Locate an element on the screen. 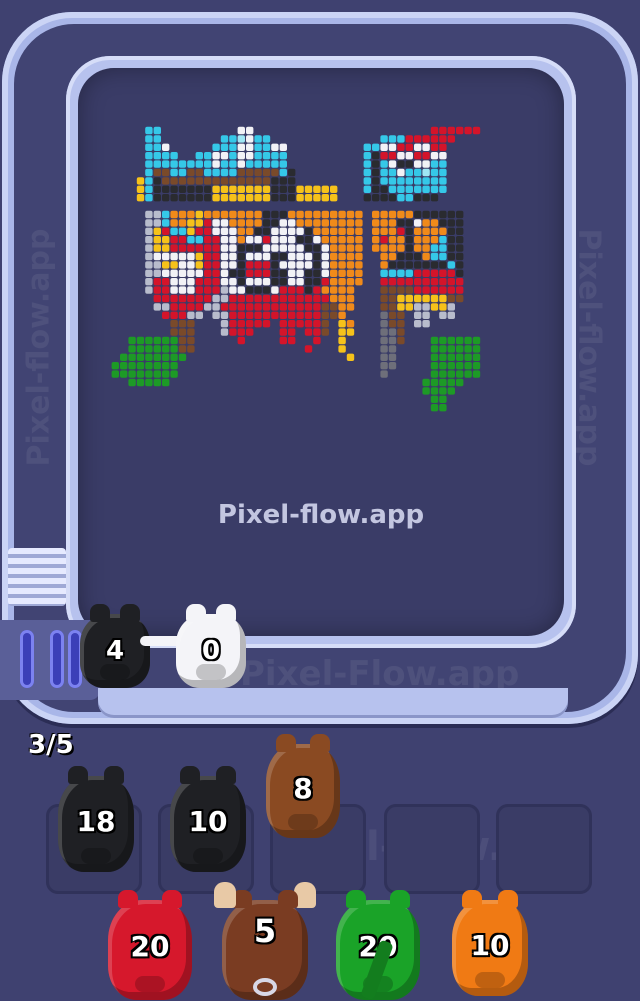  queued-pig-brown: 8 is located at coordinates (303, 786).